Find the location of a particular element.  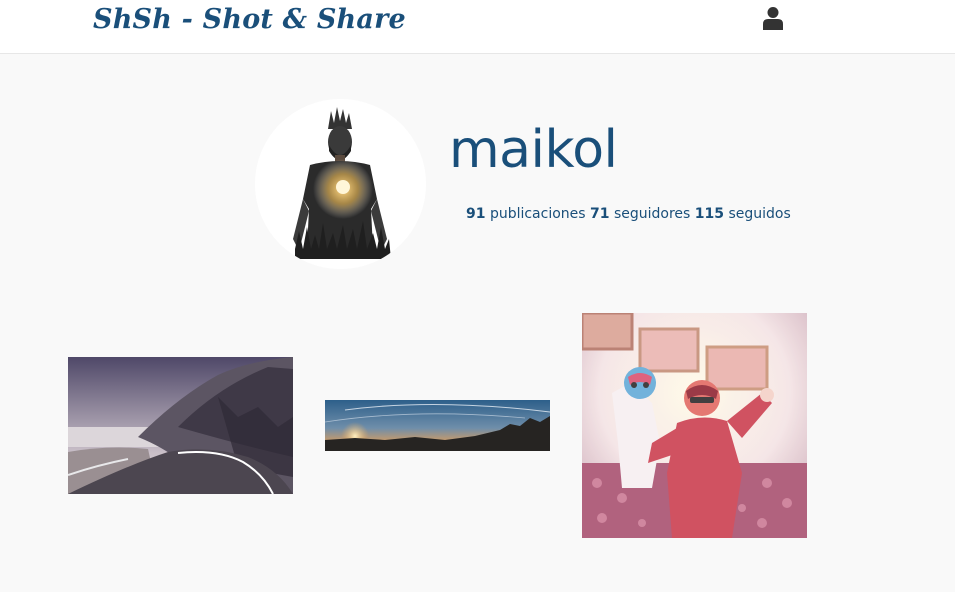

photo-thumbnail-sunset-panorama is located at coordinates (437, 425).